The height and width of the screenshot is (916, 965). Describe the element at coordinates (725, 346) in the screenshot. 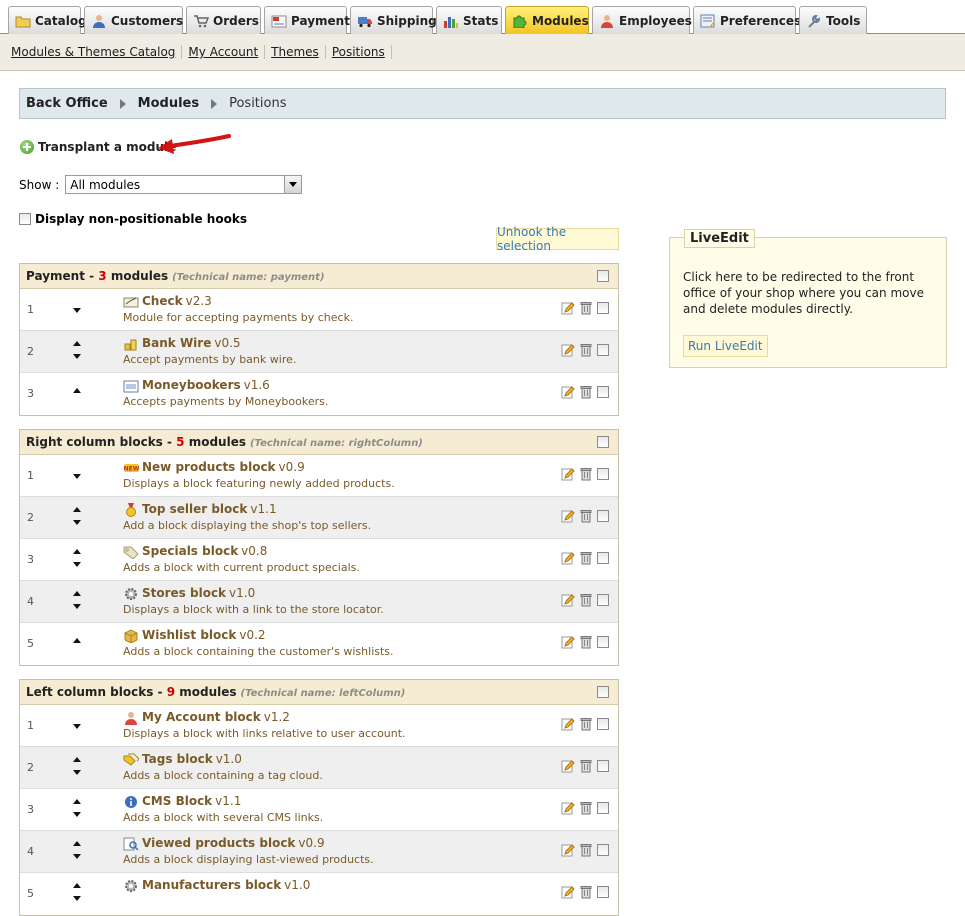

I see `run-liveedit-button: Run LiveEdit` at that location.